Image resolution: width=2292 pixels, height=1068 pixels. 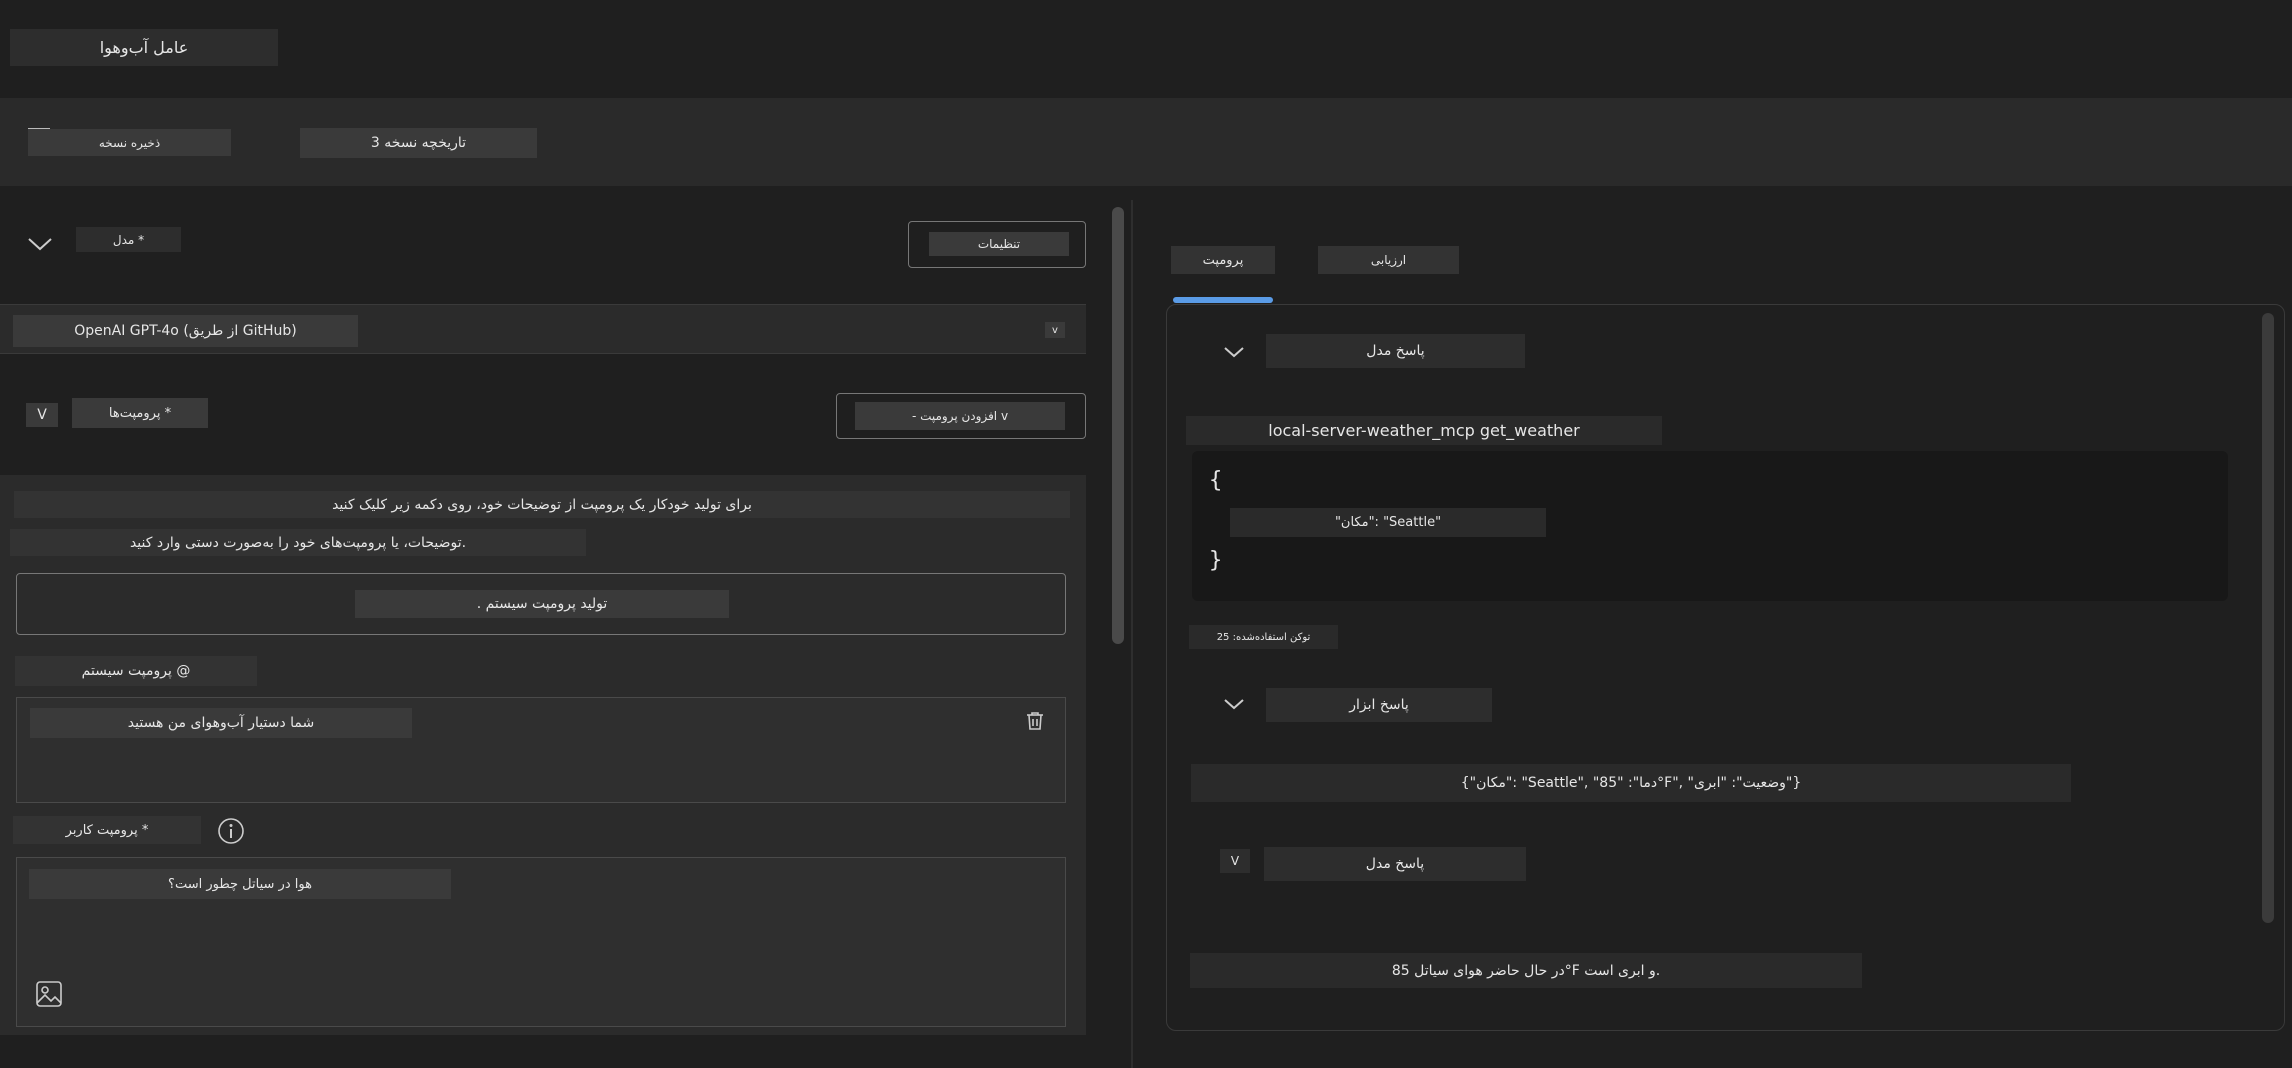 What do you see at coordinates (107, 830) in the screenshot?
I see `user-prompt-label: پرومپت کاربر *` at bounding box center [107, 830].